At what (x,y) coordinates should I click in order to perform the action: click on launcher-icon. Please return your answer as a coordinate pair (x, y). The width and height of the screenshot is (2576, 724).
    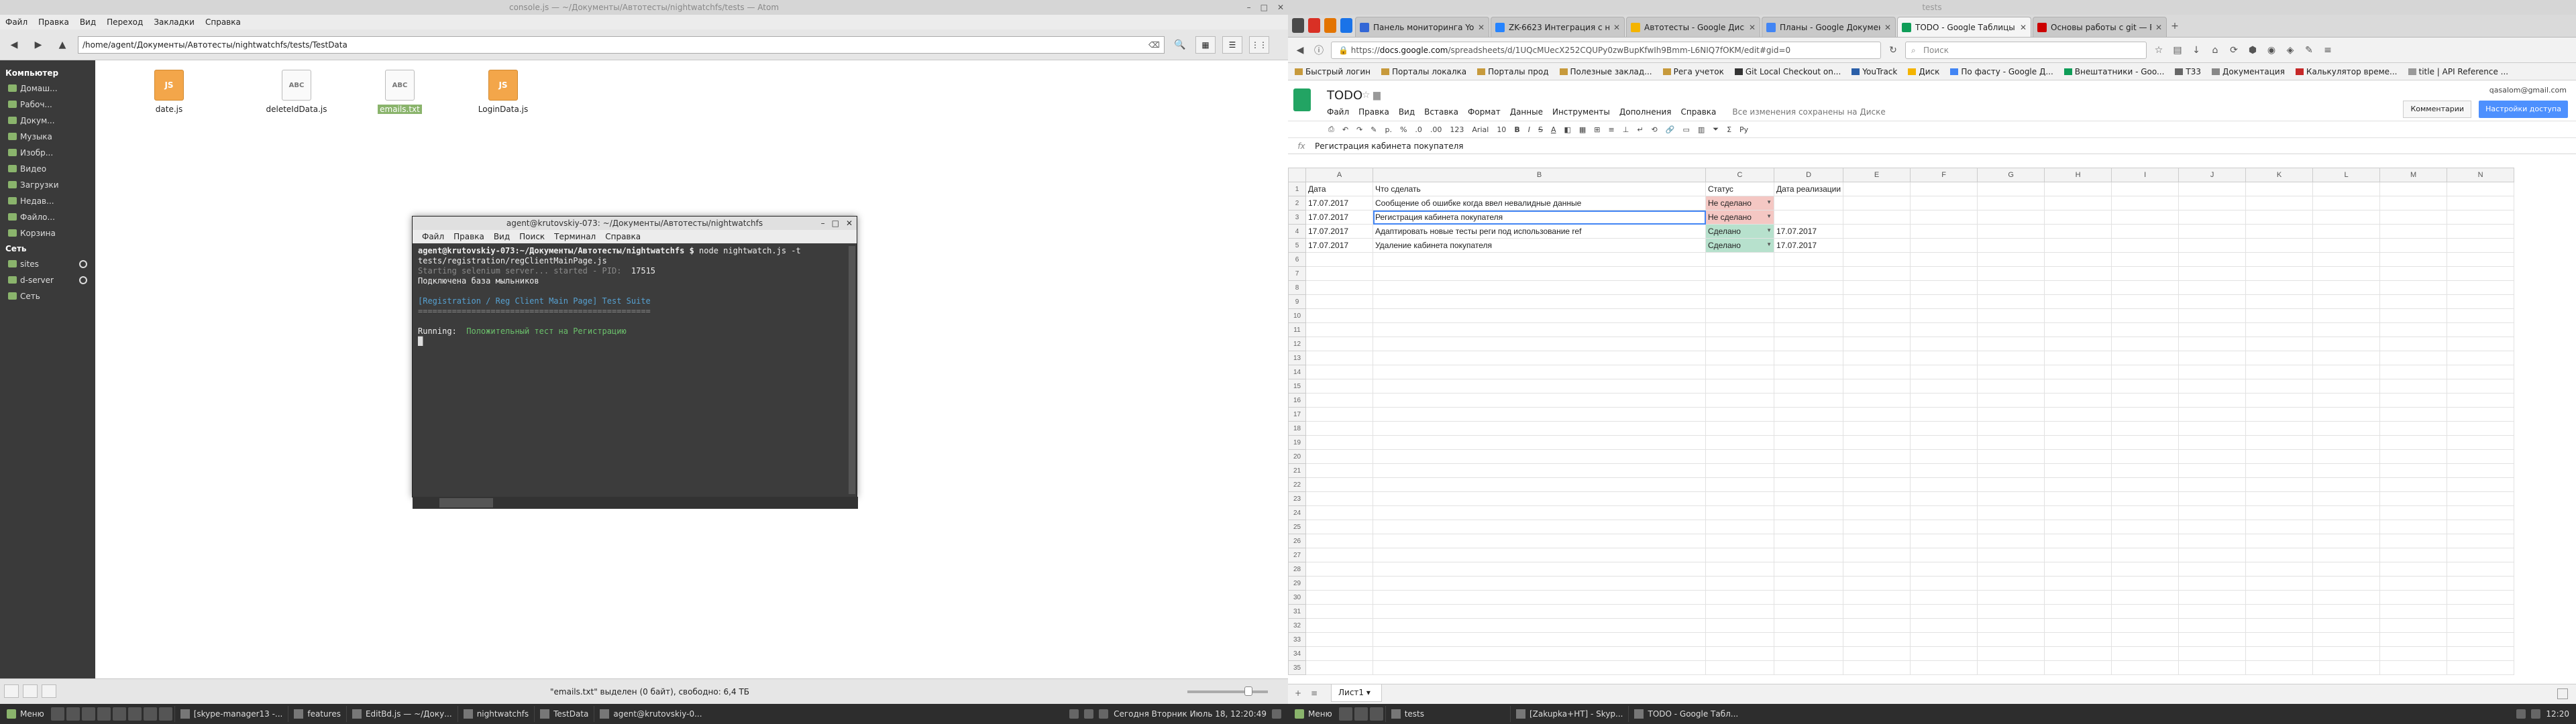
    Looking at the image, I should click on (88, 714).